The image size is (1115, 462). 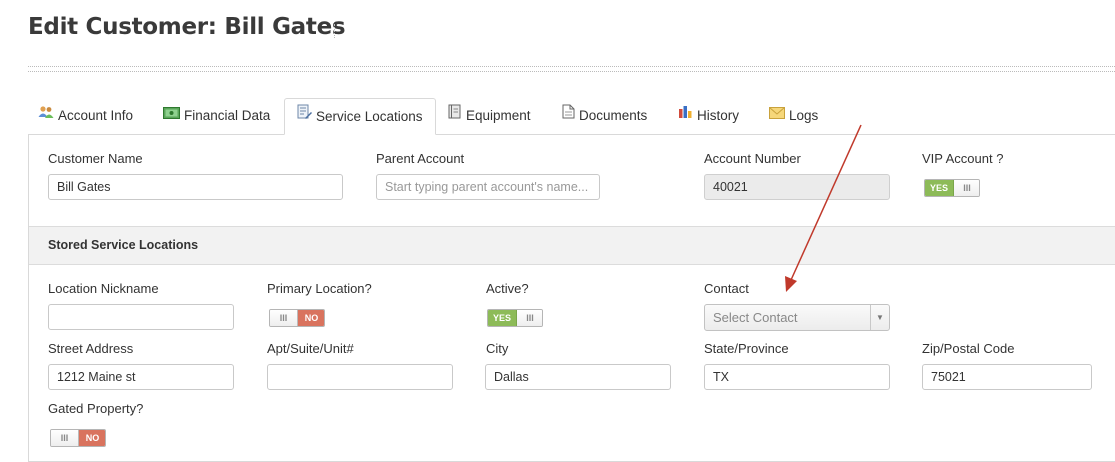 I want to click on title-divider, so click(x=334, y=31).